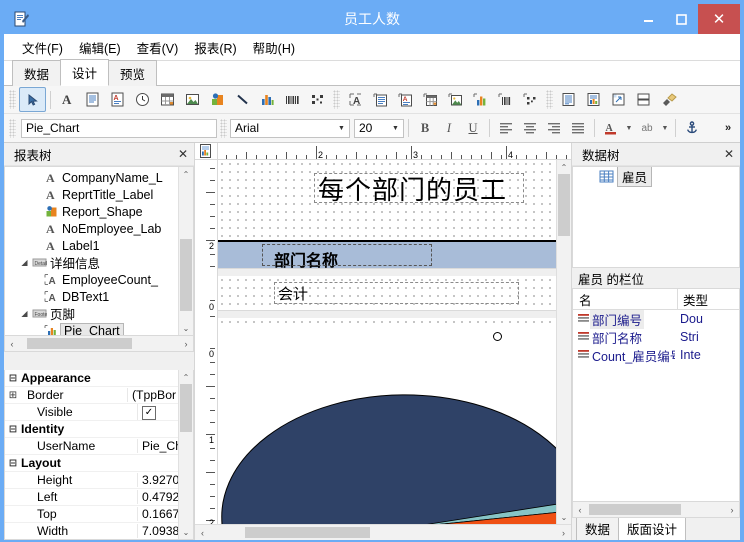 This screenshot has width=744, height=542. I want to click on tab-data: 数据, so click(37, 73).